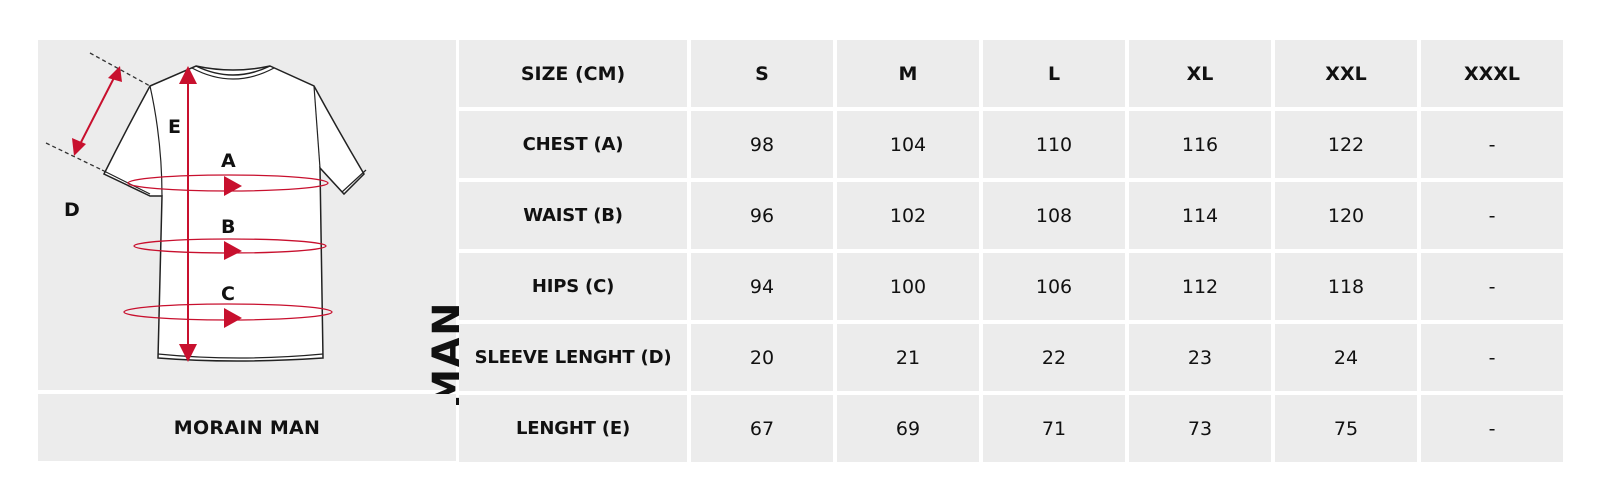 The image size is (1600, 498). I want to click on table-cell: 73, so click(1200, 428).